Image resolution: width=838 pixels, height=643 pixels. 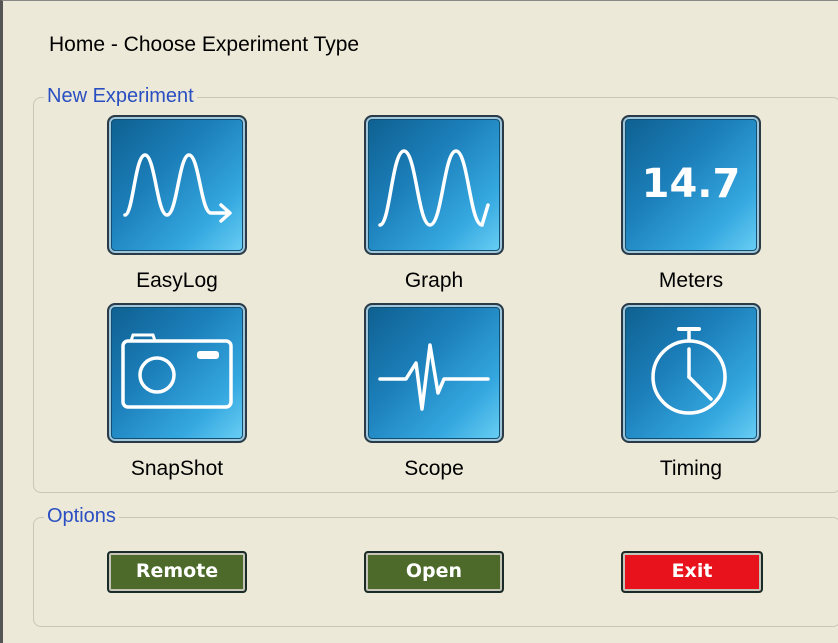 What do you see at coordinates (692, 572) in the screenshot?
I see `exit-button: Exit` at bounding box center [692, 572].